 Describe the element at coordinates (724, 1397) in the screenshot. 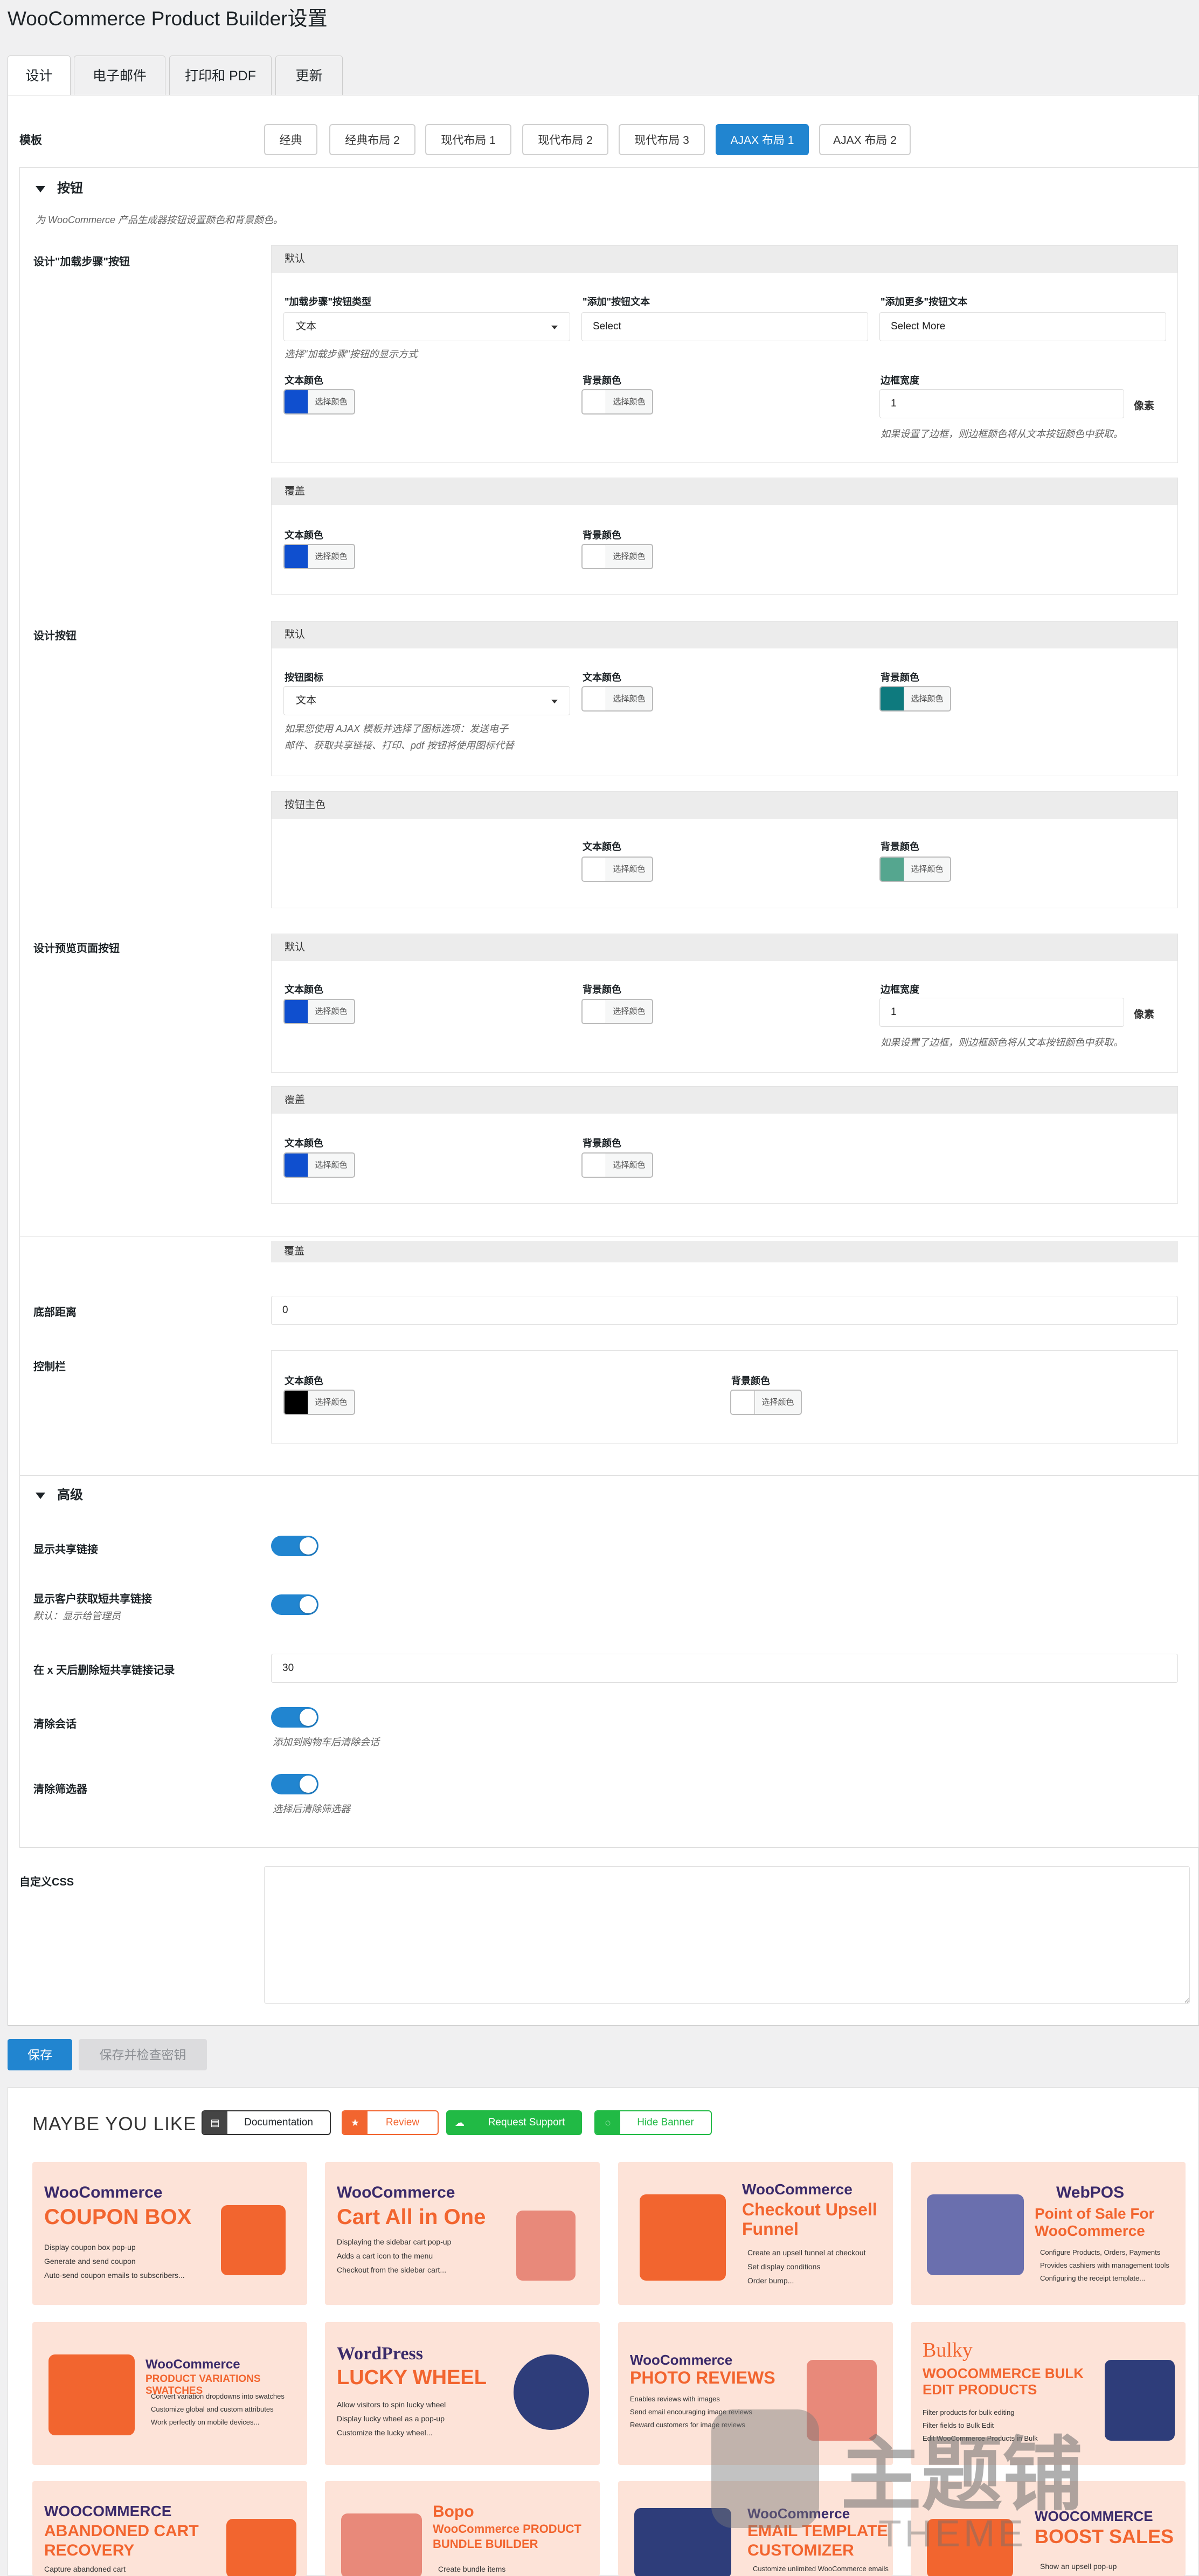

I see `control-bar-panel: 文本颜色 选择颜色 背景颜色 选择颜色` at that location.